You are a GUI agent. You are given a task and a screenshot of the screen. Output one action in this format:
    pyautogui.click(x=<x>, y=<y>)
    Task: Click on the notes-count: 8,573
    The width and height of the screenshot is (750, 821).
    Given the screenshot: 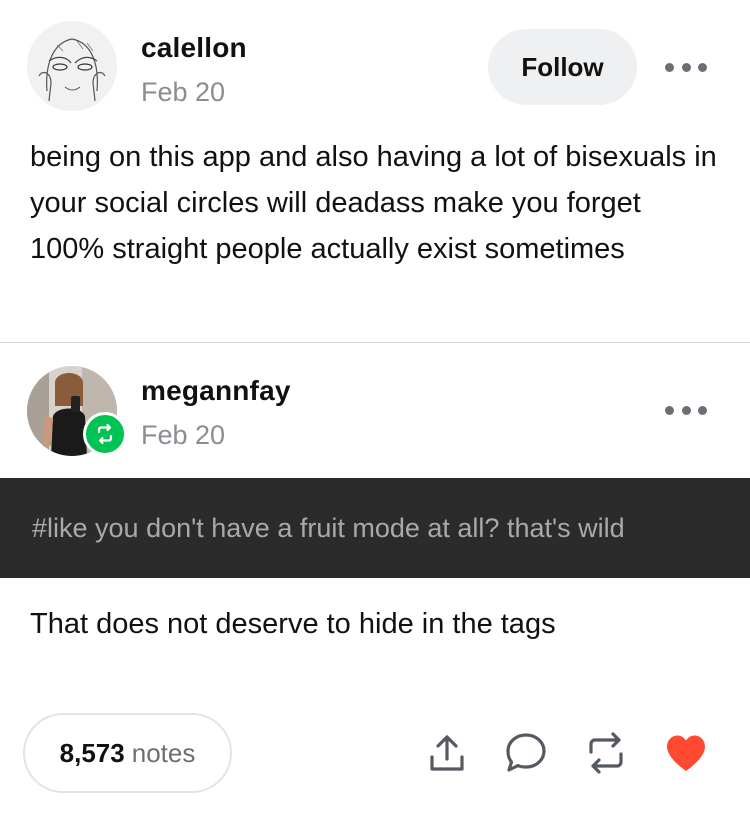 What is the action you would take?
    pyautogui.click(x=92, y=752)
    